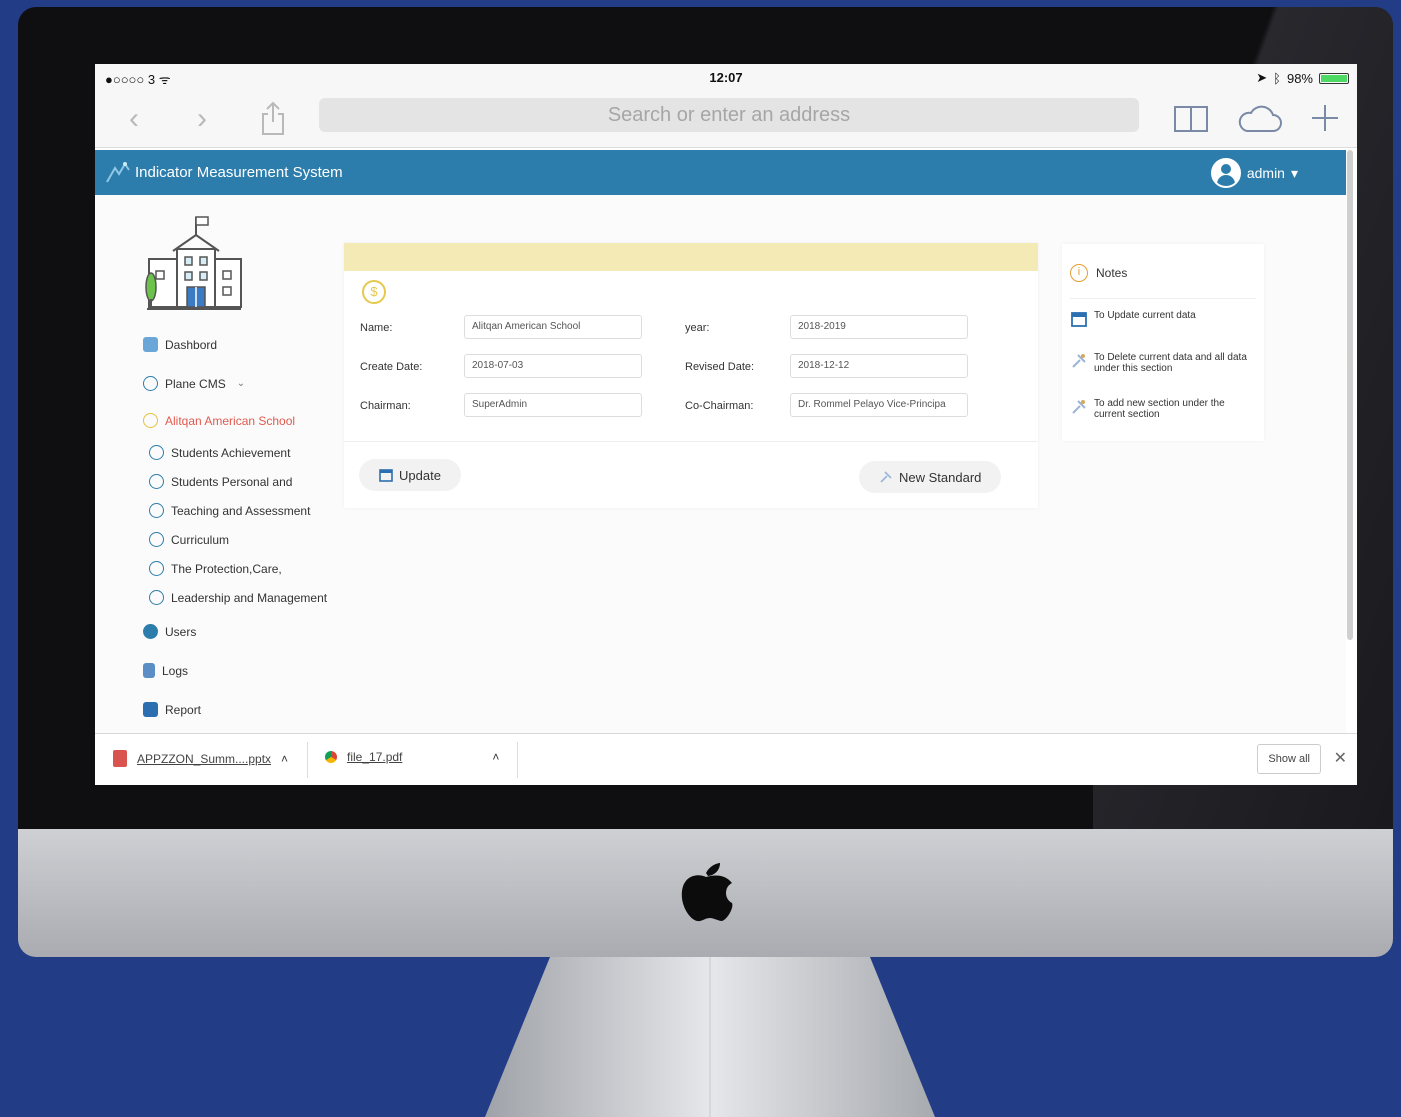  I want to click on name-label: Name:, so click(376, 328).